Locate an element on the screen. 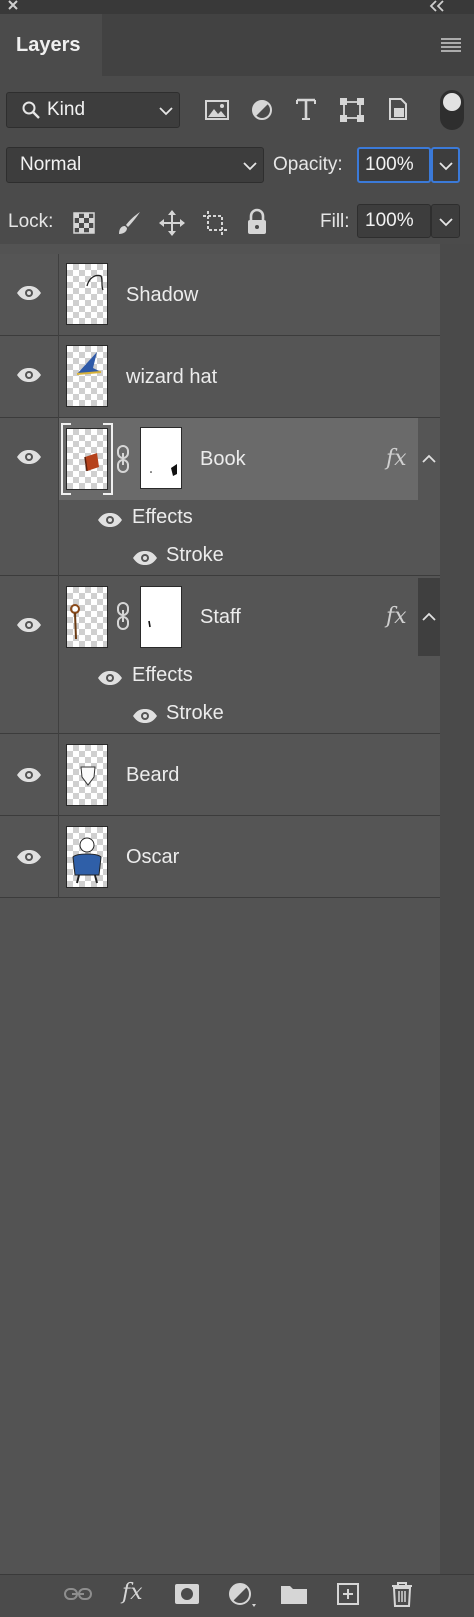 The height and width of the screenshot is (1617, 474). layer-row-shadow: Shadow is located at coordinates (220, 295).